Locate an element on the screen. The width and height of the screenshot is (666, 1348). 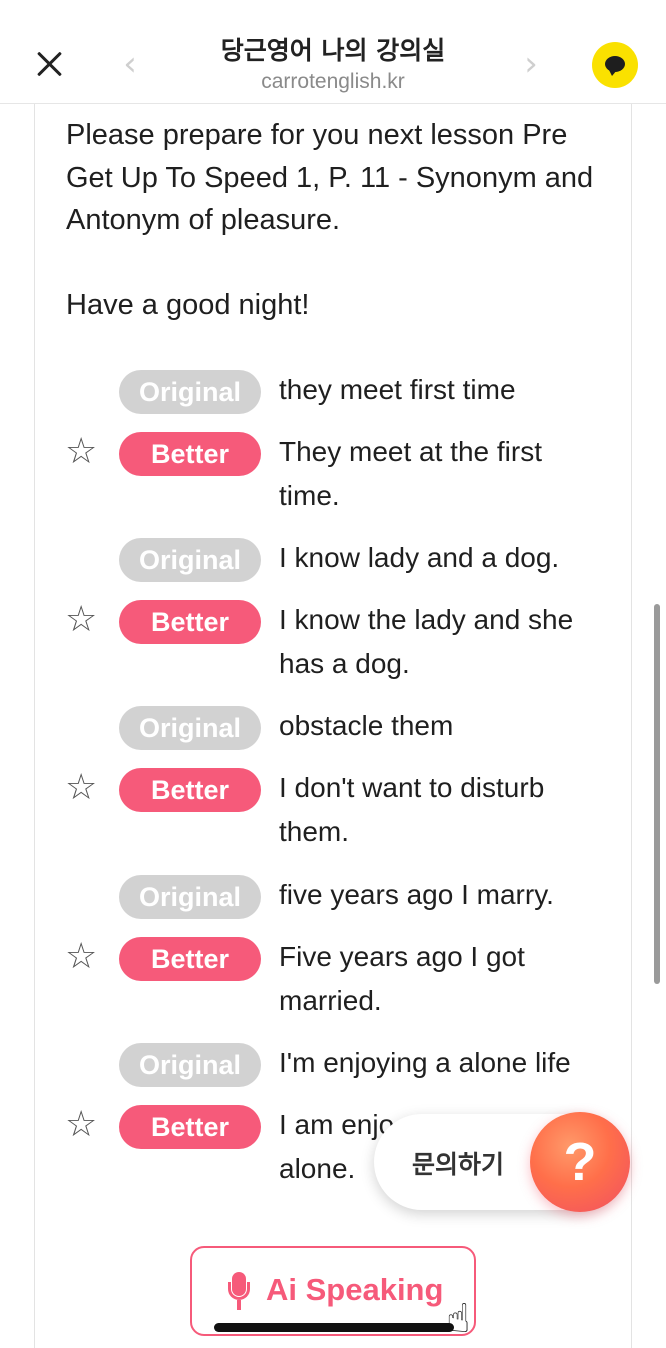
kakao-chat-icon is located at coordinates (615, 66).